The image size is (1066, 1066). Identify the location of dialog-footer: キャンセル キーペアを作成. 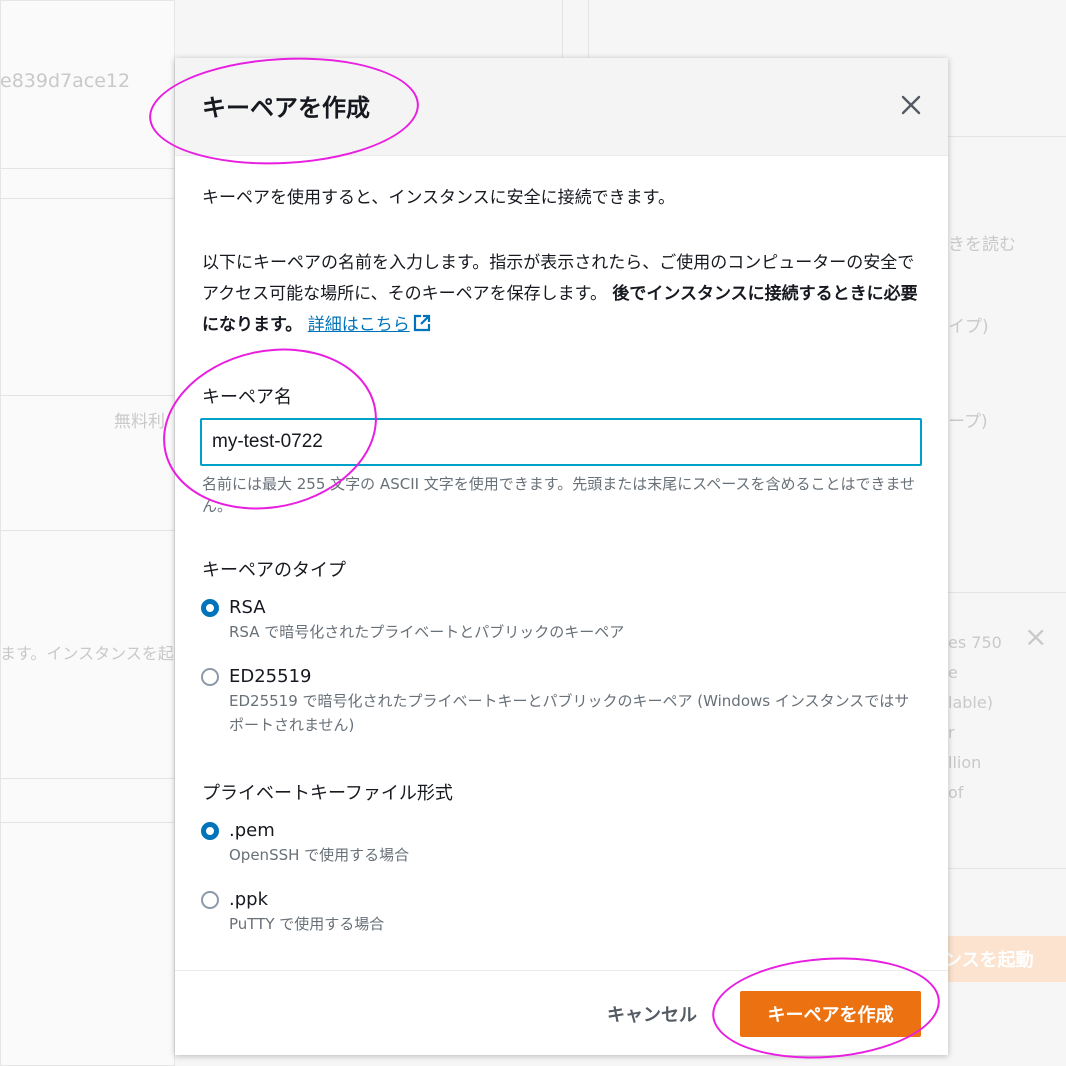
(561, 1012).